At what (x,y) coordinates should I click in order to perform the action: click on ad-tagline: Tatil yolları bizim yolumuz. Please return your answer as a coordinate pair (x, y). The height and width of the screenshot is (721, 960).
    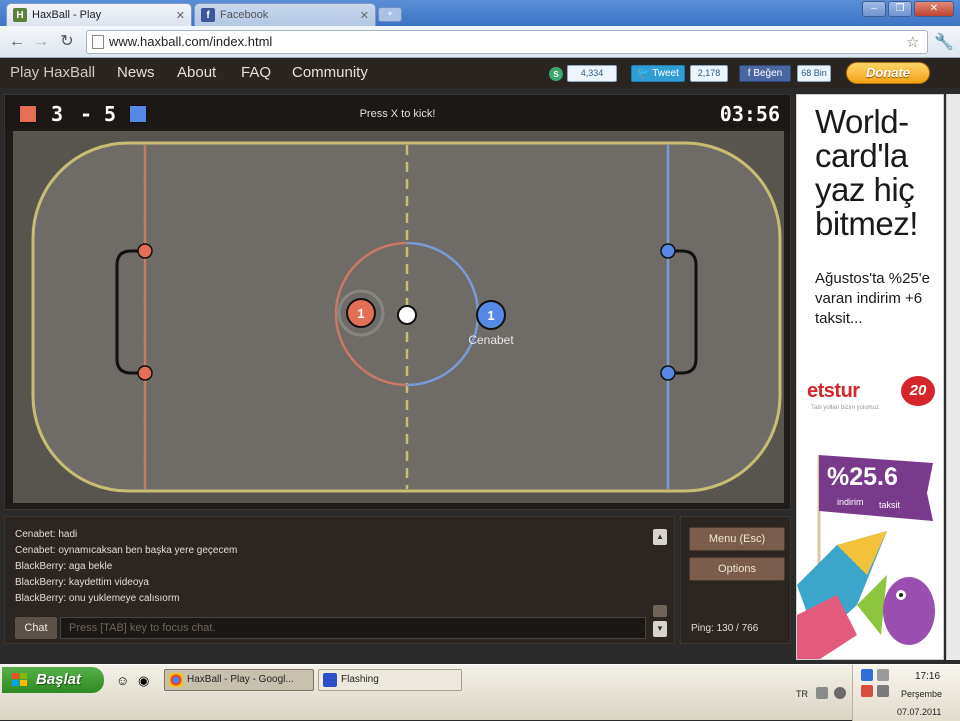
    Looking at the image, I should click on (845, 408).